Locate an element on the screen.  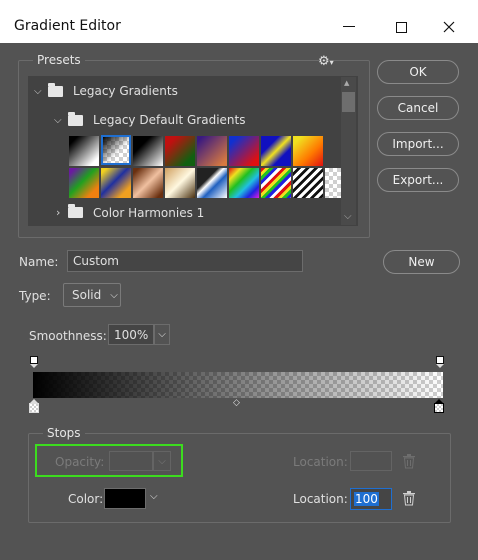
maximize-icon is located at coordinates (401, 27).